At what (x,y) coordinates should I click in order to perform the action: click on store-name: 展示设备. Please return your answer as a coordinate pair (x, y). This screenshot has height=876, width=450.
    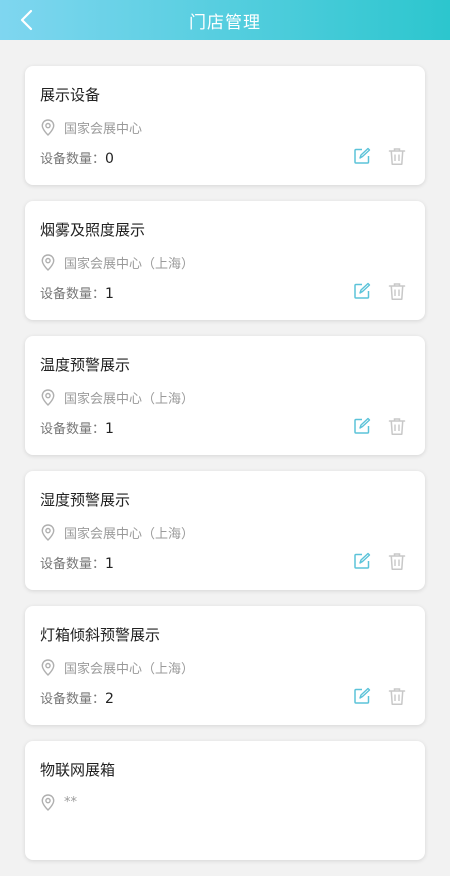
    Looking at the image, I should click on (70, 95).